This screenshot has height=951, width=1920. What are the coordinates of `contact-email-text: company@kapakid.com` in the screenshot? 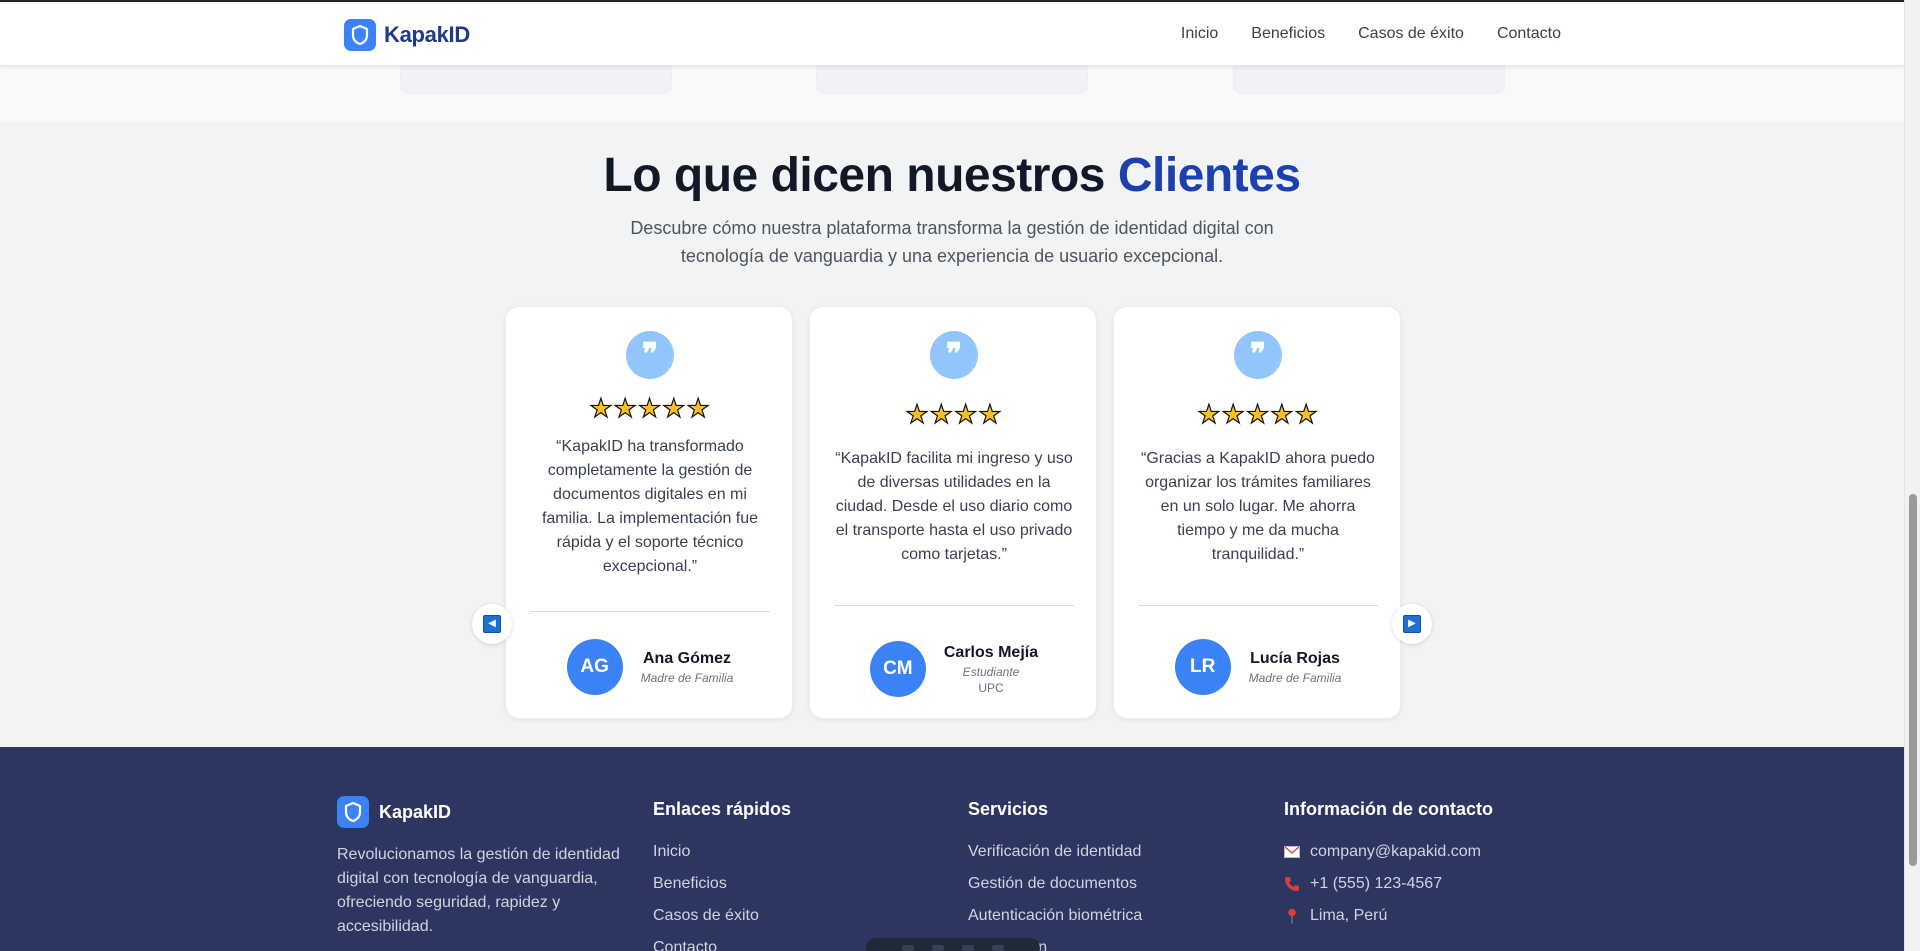 It's located at (1395, 851).